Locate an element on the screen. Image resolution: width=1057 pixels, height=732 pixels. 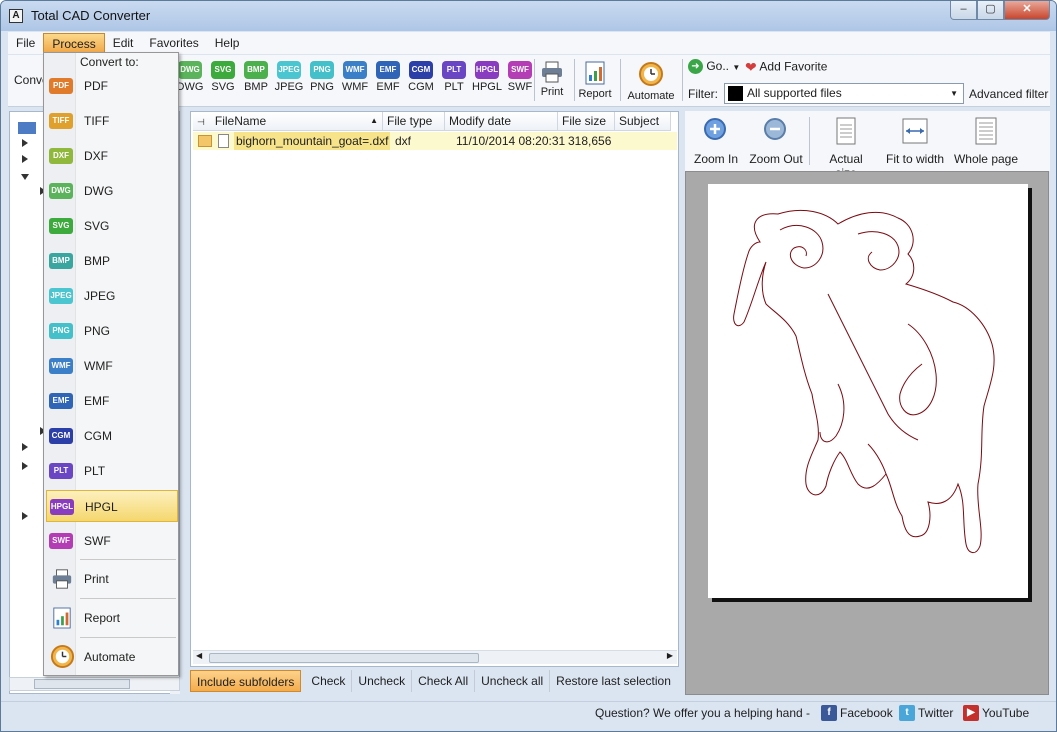
uncheck-button: Uncheck is located at coordinates (382, 681).